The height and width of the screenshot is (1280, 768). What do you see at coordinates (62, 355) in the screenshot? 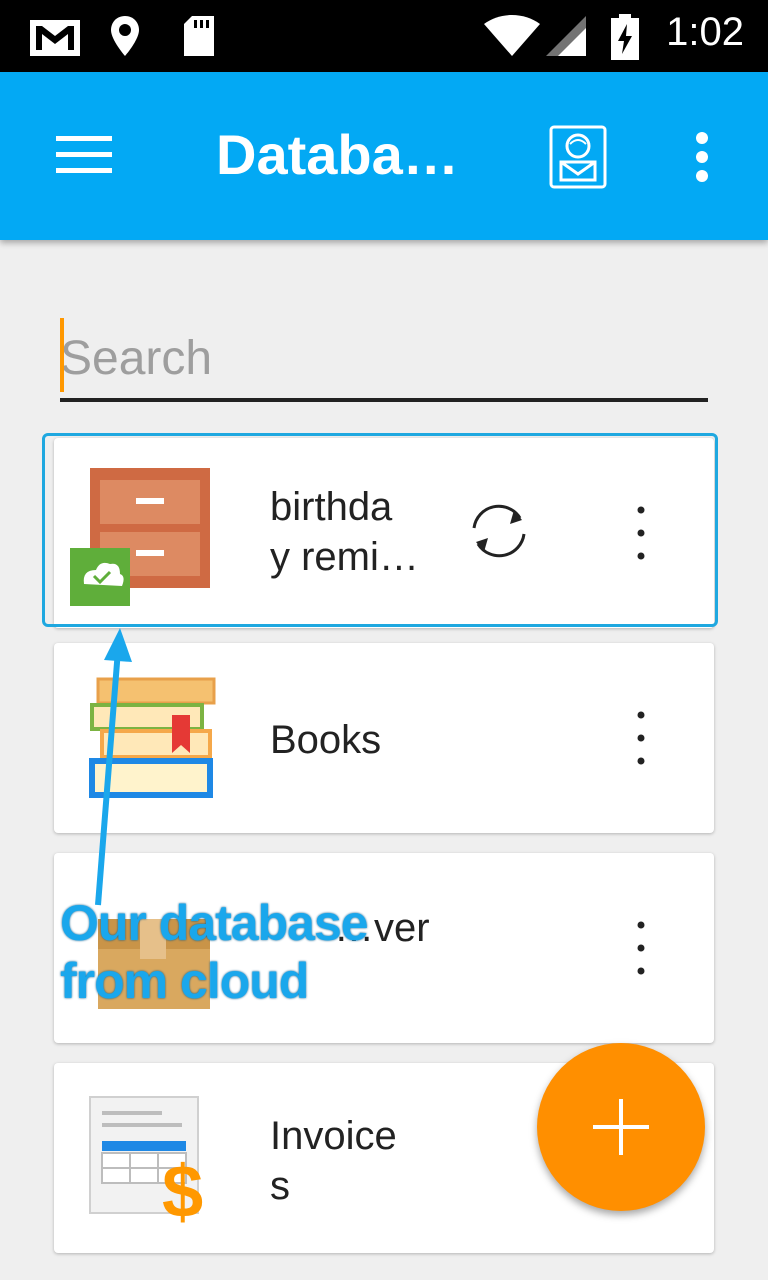
I see `text-cursor` at bounding box center [62, 355].